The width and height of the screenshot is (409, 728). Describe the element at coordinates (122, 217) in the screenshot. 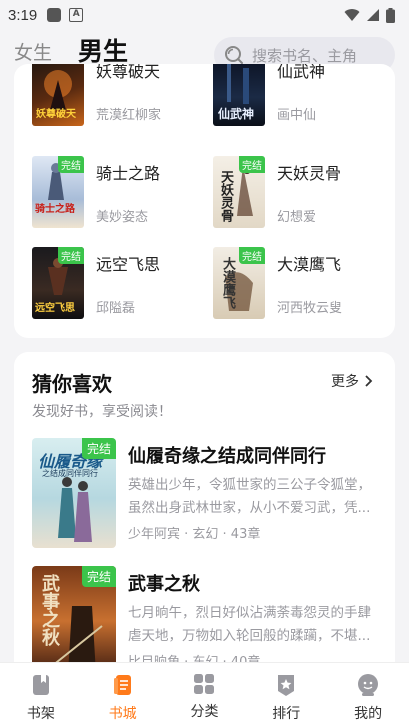

I see `book-author: 美妙姿态` at that location.